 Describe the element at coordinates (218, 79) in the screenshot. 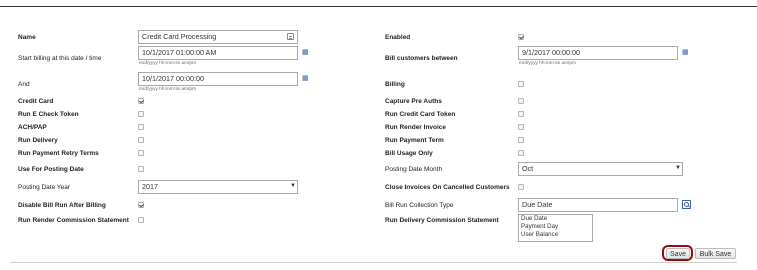

I see `and-input: 10/1/2017 00:00:00` at that location.